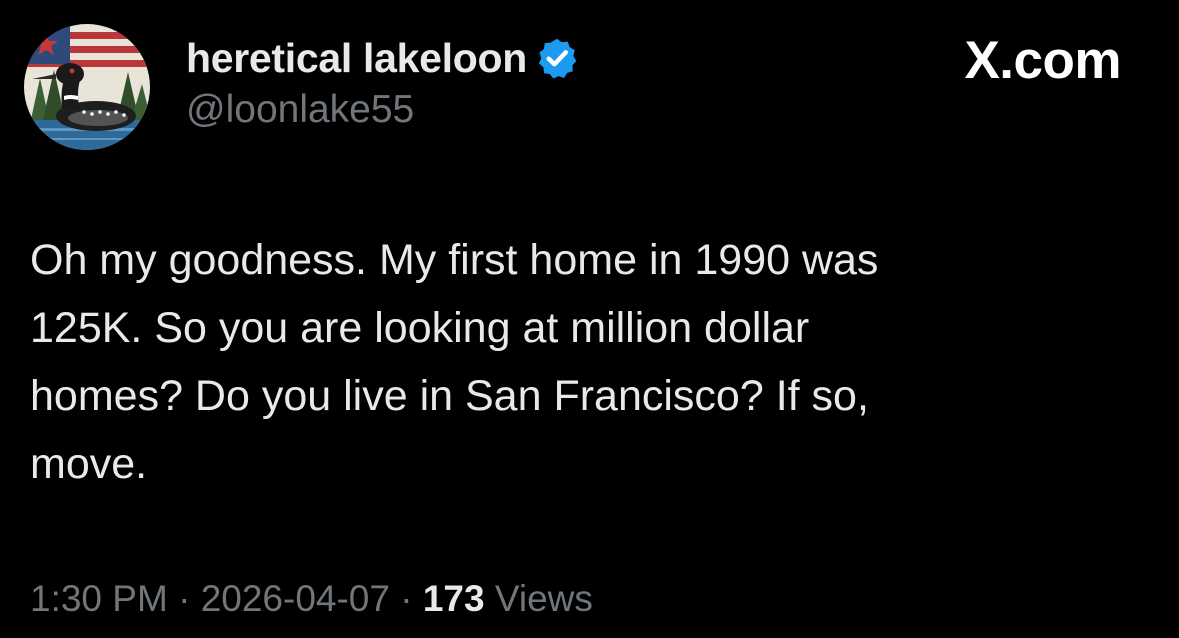  I want to click on author-display-name: heretical lakeloon, so click(356, 58).